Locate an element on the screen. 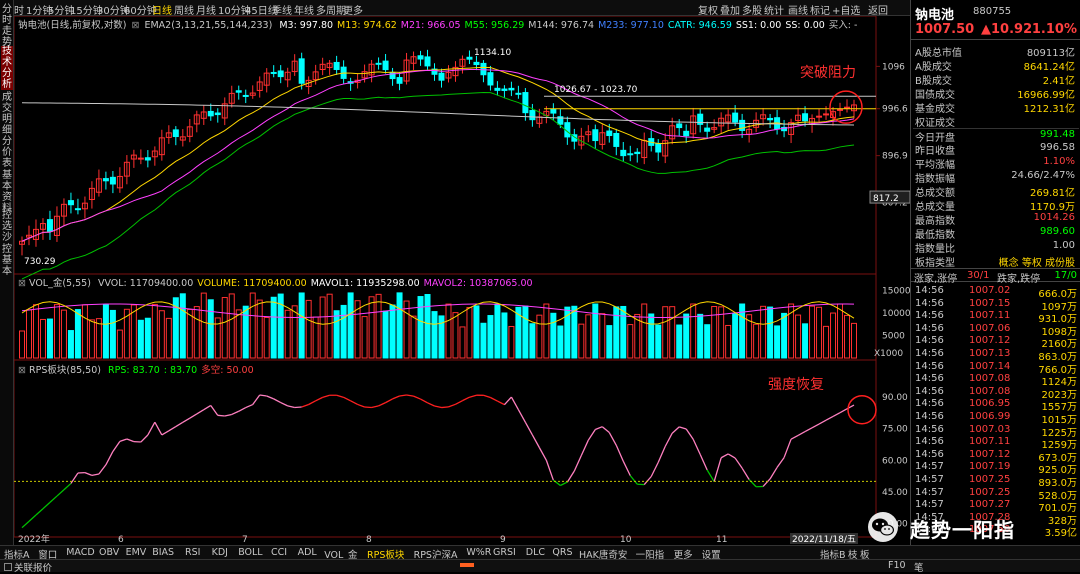 This screenshot has height=574, width=1080. left-tab: 技术分析 is located at coordinates (7, 68).